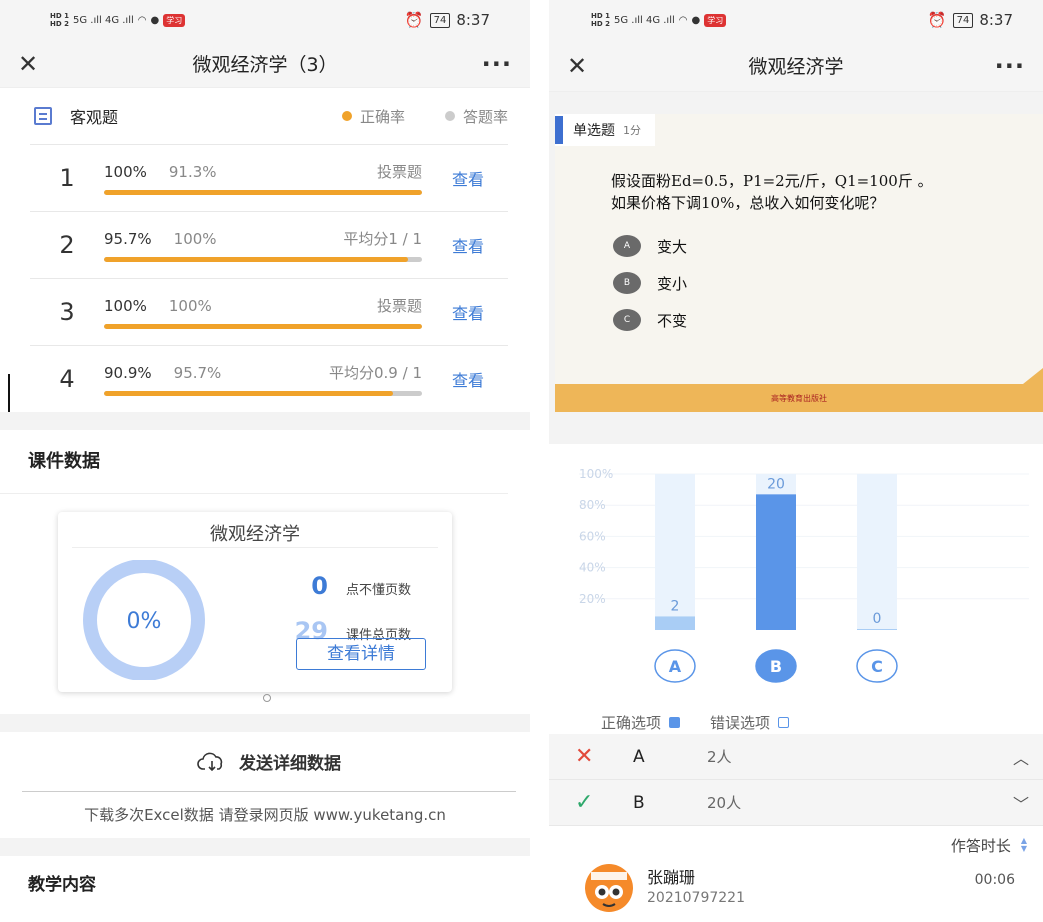 The height and width of the screenshot is (922, 1043). I want to click on answer-row-a: ✕ A 2人 ︿, so click(796, 757).